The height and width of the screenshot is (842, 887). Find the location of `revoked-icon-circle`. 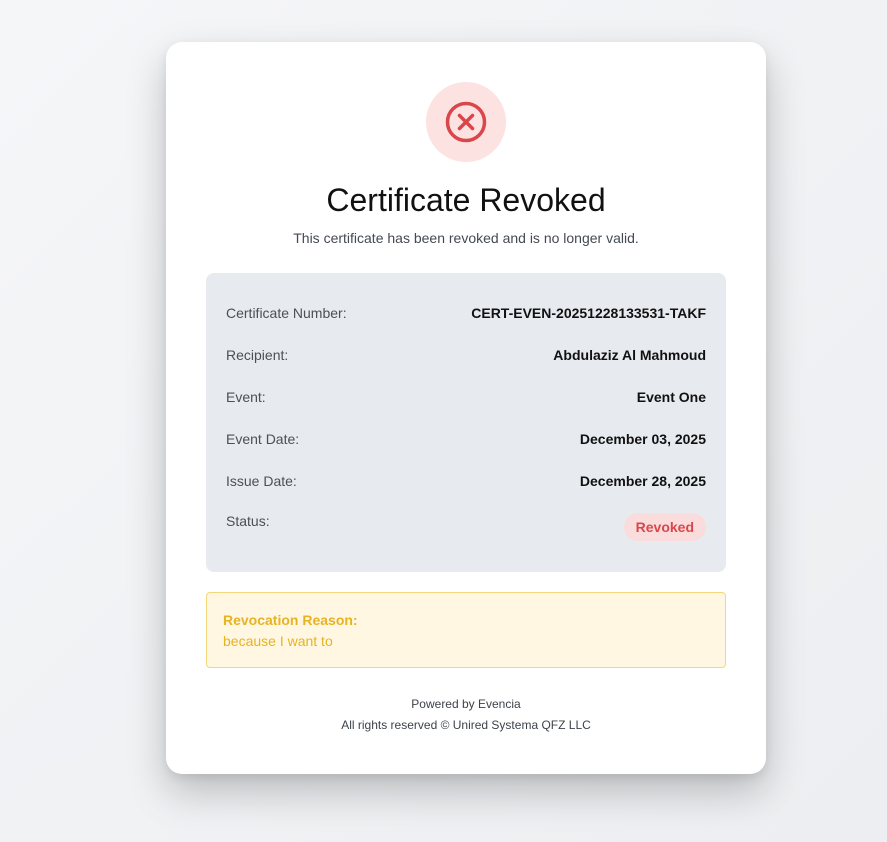

revoked-icon-circle is located at coordinates (466, 122).